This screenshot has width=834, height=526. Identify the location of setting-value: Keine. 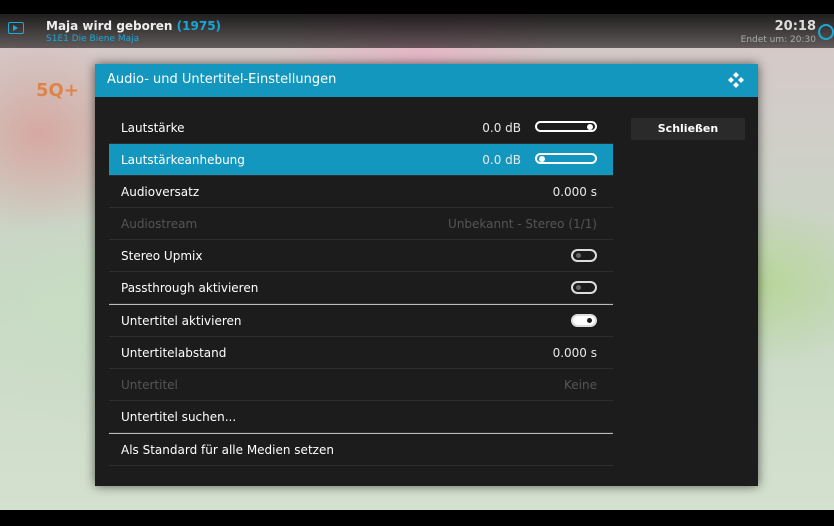
(580, 385).